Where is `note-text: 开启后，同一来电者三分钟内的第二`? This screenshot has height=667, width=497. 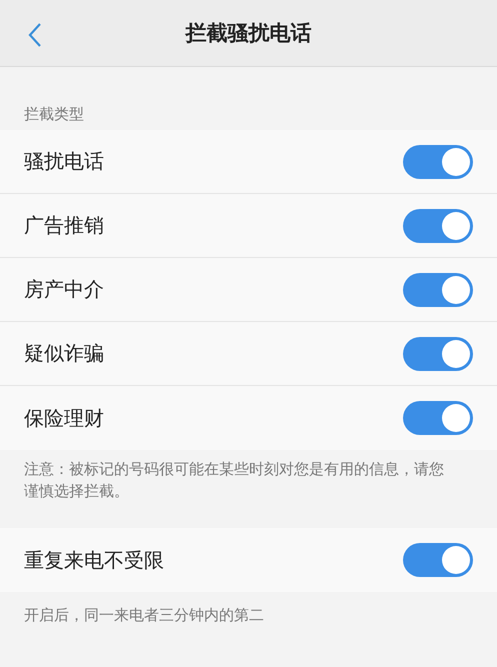 note-text: 开启后，同一来电者三分钟内的第二 is located at coordinates (144, 615).